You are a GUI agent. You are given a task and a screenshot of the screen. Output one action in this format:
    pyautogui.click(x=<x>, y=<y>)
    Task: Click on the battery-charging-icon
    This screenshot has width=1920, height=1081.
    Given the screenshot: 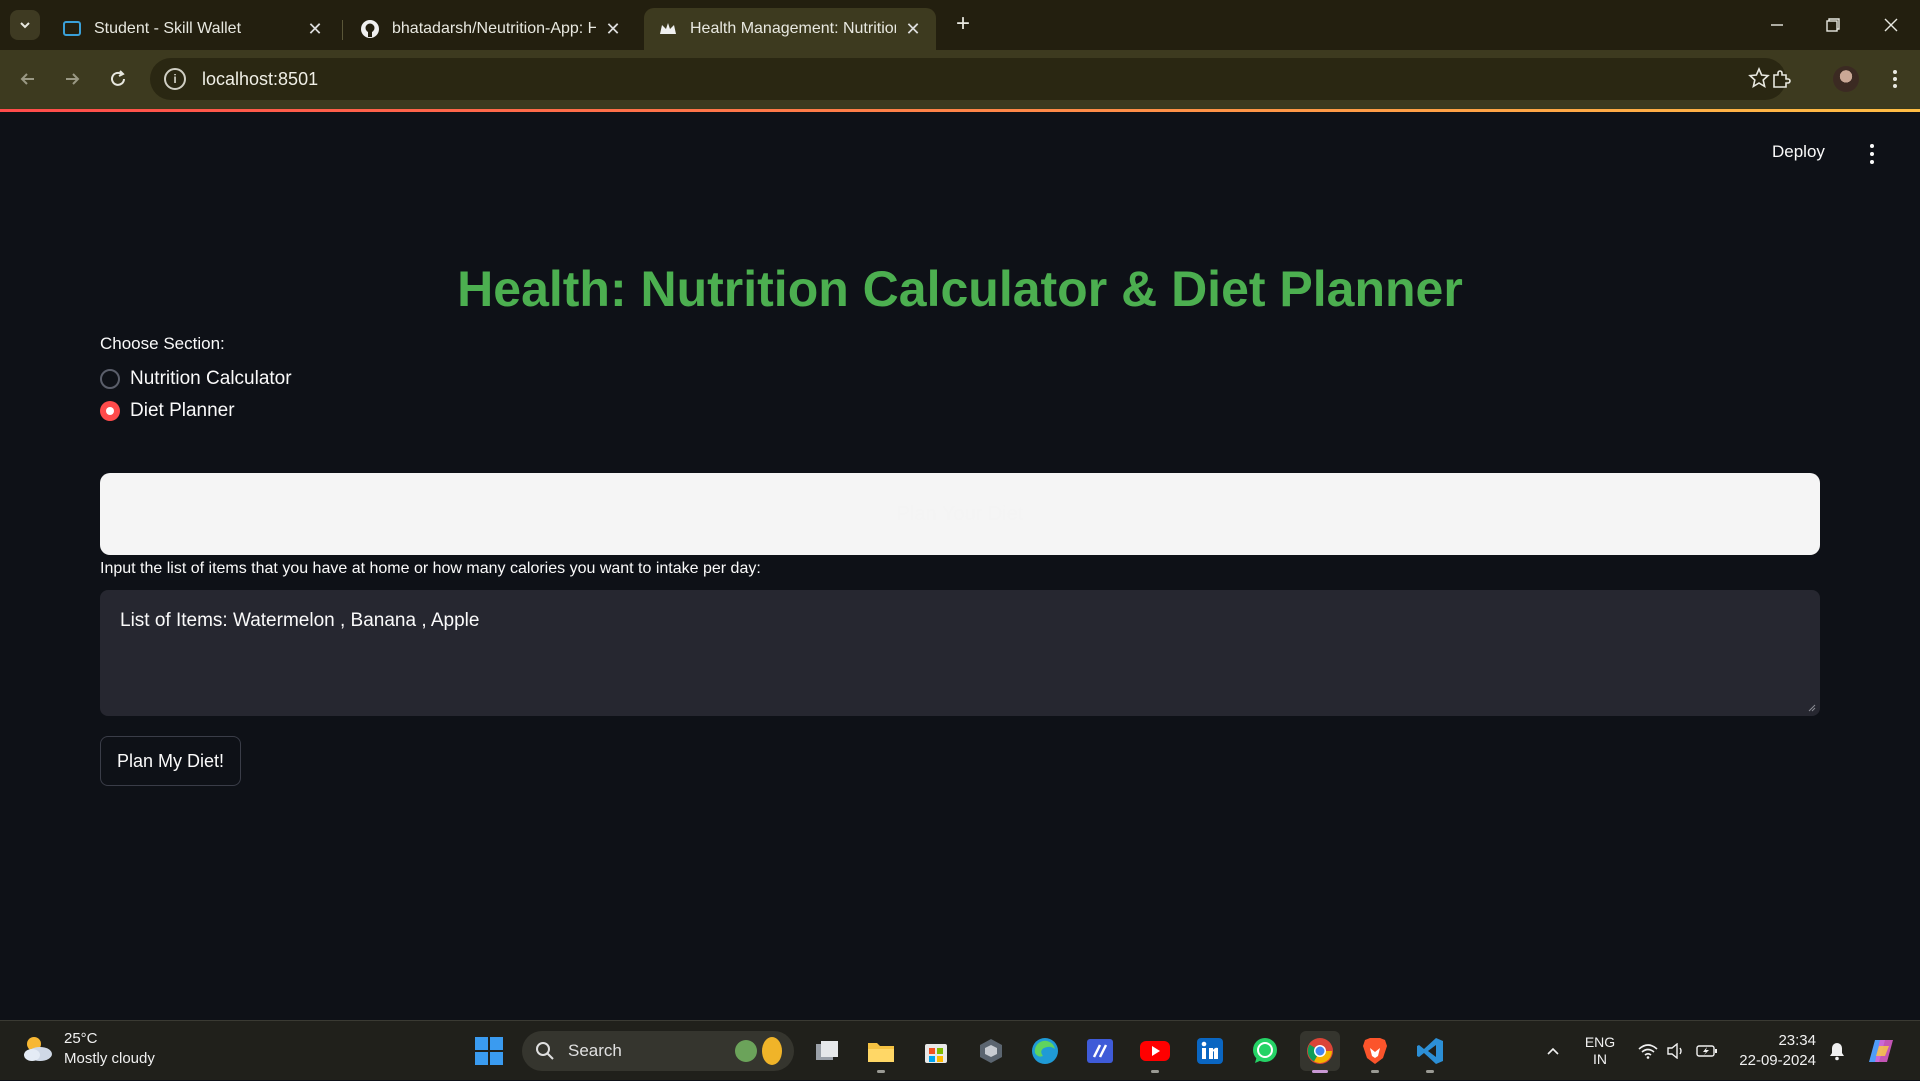 What is the action you would take?
    pyautogui.click(x=1706, y=1051)
    